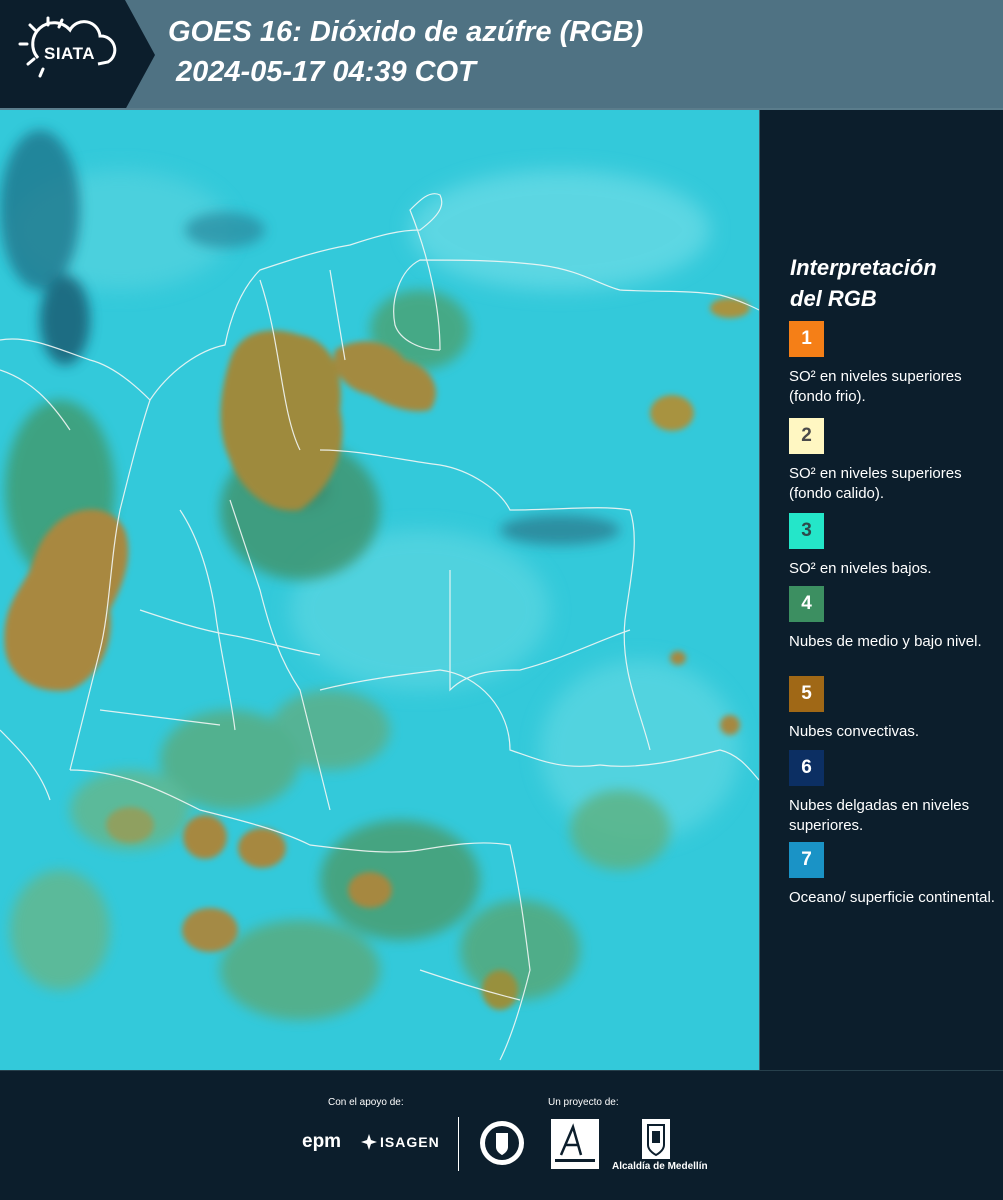 The height and width of the screenshot is (1200, 1003). I want to click on legend-item-5: 5 Nubes convectivas., so click(894, 709).